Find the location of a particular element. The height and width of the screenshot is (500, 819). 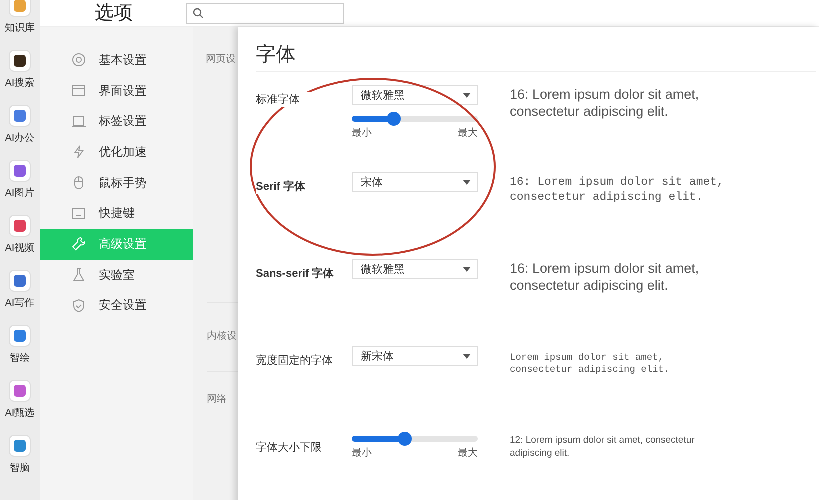

app-label: AI搜索 is located at coordinates (20, 83).